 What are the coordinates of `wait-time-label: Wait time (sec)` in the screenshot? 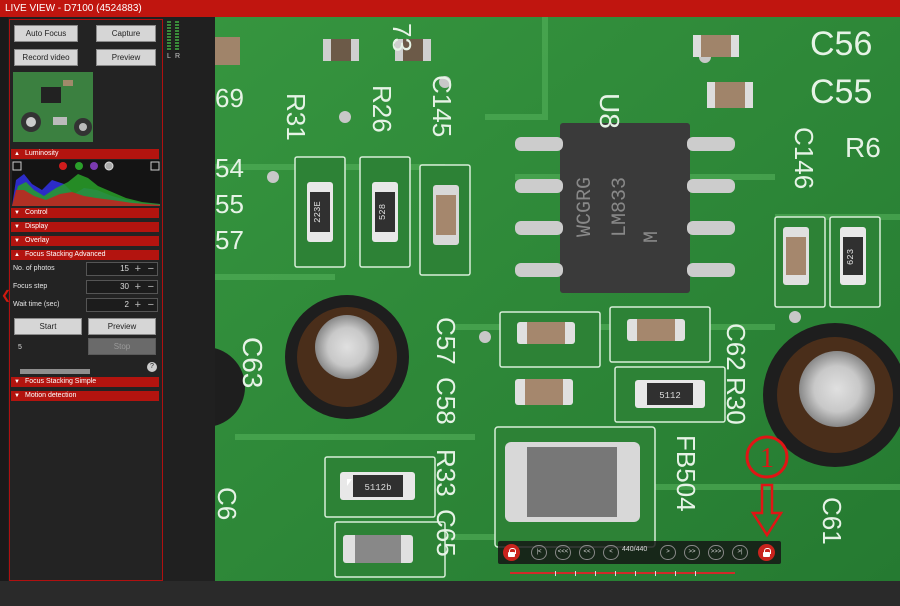 It's located at (36, 304).